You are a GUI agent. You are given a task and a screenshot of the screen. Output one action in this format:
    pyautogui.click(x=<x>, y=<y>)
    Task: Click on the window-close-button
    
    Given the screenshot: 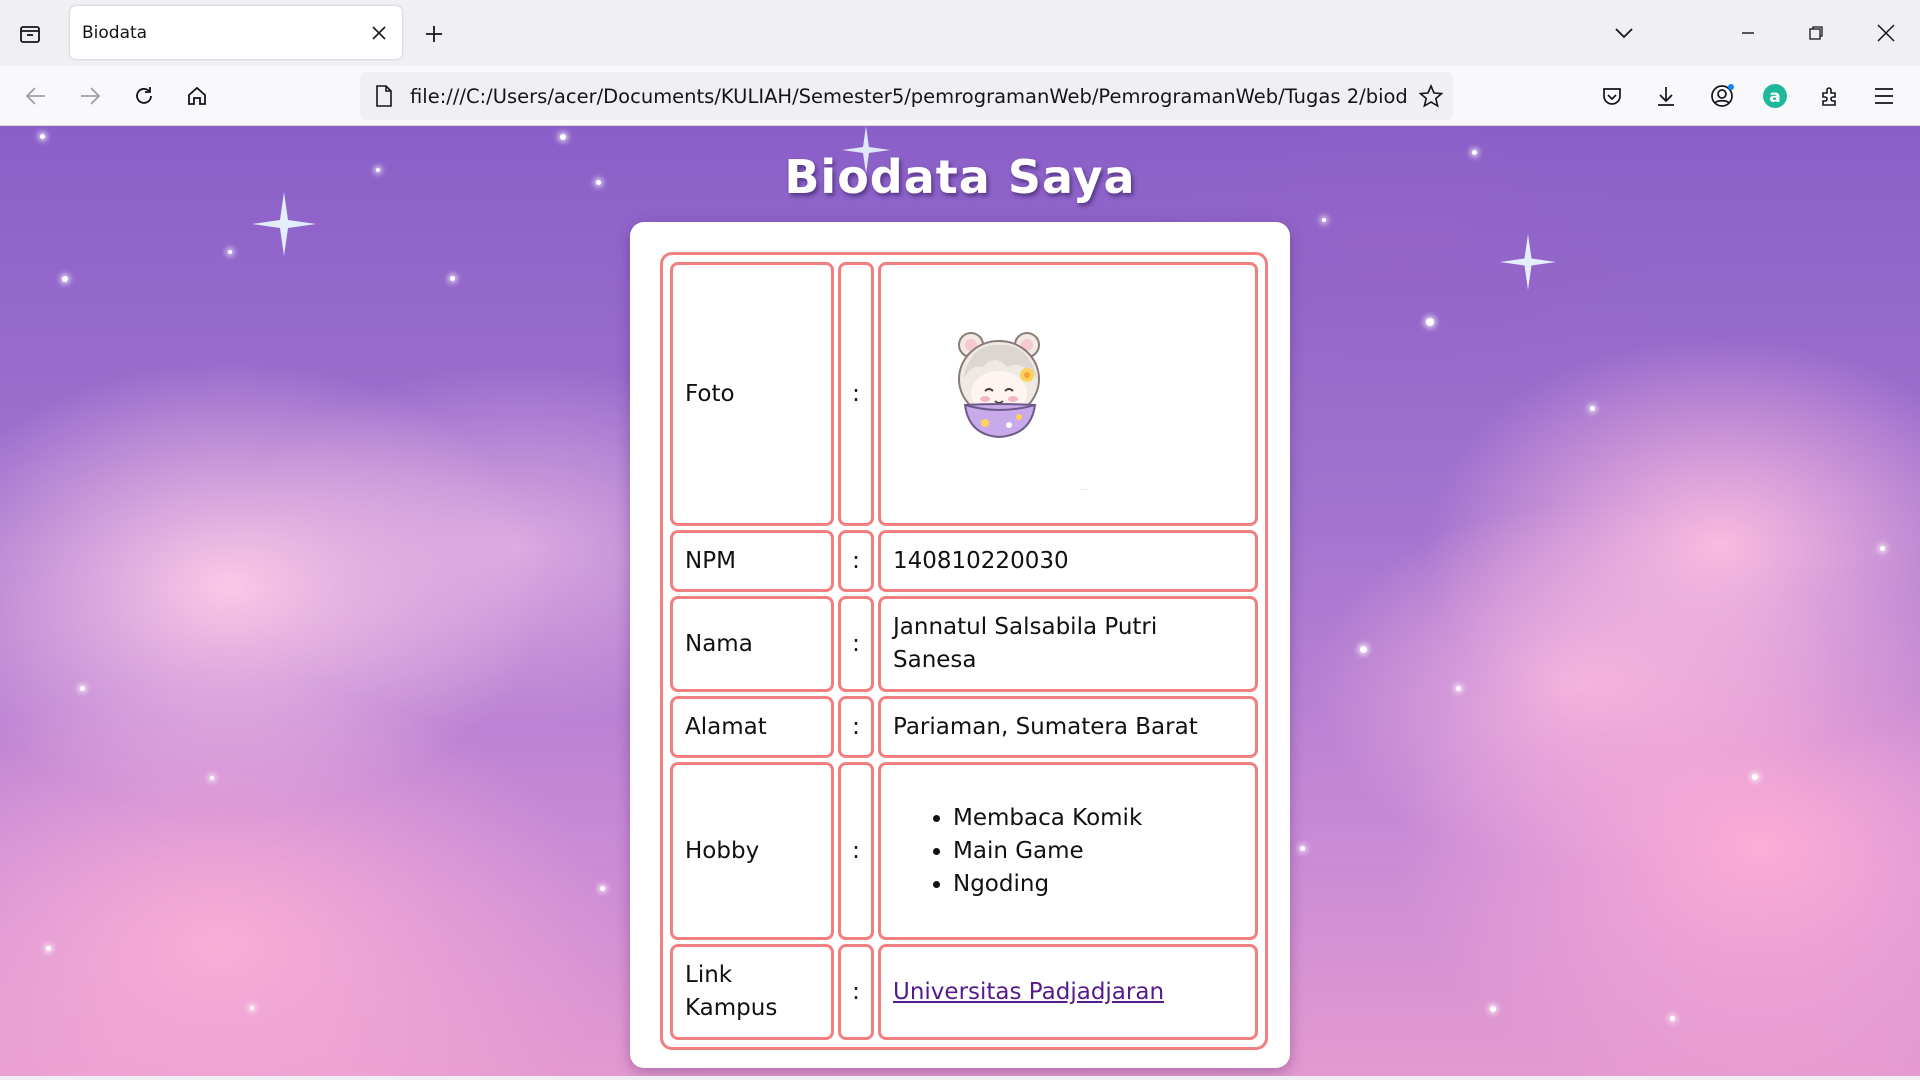 What is the action you would take?
    pyautogui.click(x=1886, y=33)
    